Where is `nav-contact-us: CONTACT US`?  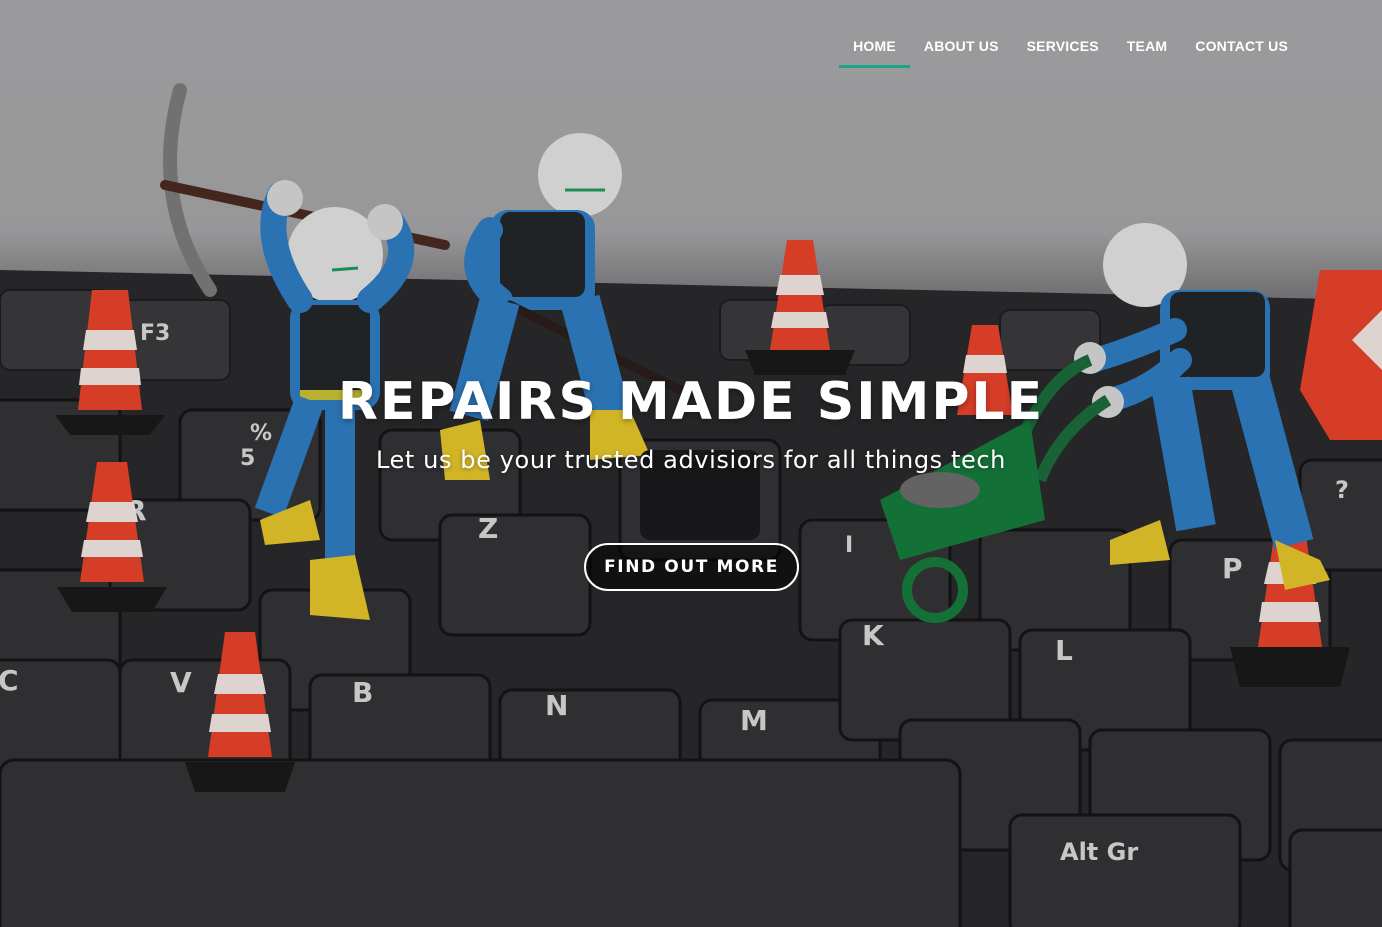
nav-contact-us: CONTACT US is located at coordinates (1241, 49).